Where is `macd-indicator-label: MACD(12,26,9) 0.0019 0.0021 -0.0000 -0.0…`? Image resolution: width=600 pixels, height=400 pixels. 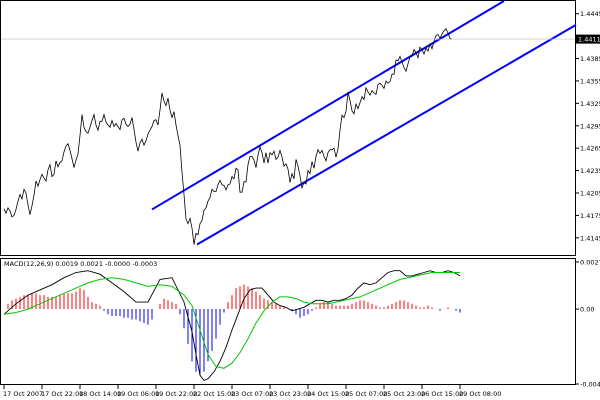
macd-indicator-label: MACD(12,26,9) 0.0019 0.0021 -0.0000 -0.0… is located at coordinates (80, 264).